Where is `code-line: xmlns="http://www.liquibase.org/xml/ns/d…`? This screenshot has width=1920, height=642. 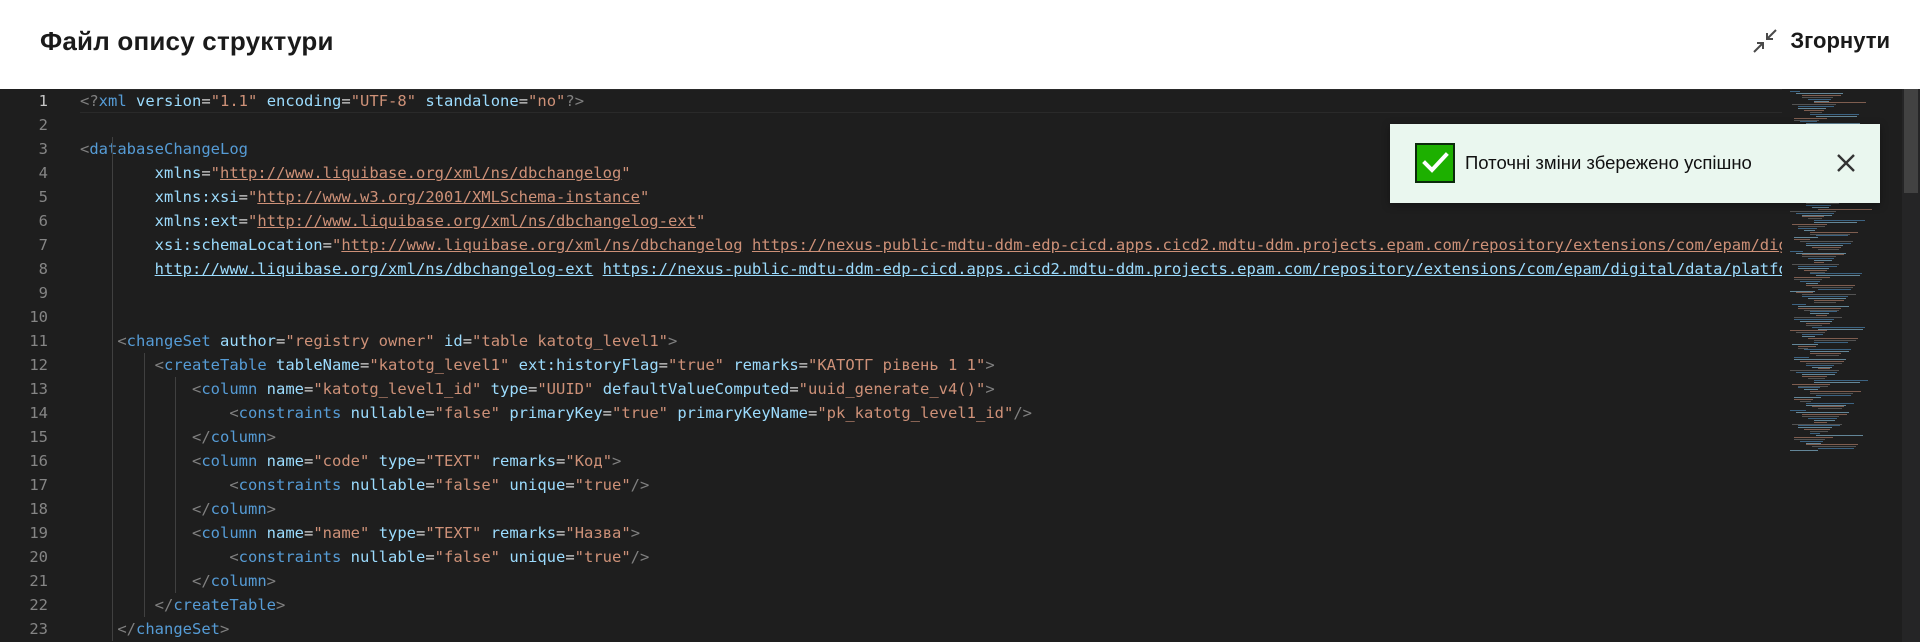 code-line: xmlns="http://www.liquibase.org/xml/ns/d… is located at coordinates (355, 173).